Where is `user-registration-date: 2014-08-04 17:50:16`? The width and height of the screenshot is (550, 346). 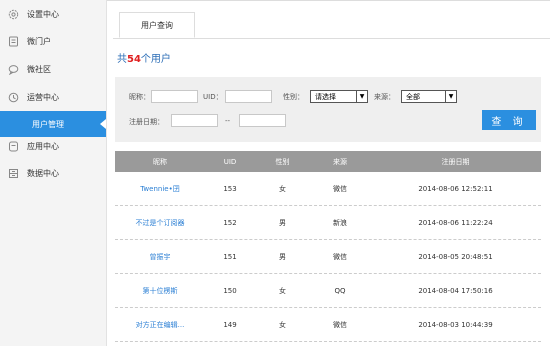
user-registration-date: 2014-08-04 17:50:16 is located at coordinates (455, 290).